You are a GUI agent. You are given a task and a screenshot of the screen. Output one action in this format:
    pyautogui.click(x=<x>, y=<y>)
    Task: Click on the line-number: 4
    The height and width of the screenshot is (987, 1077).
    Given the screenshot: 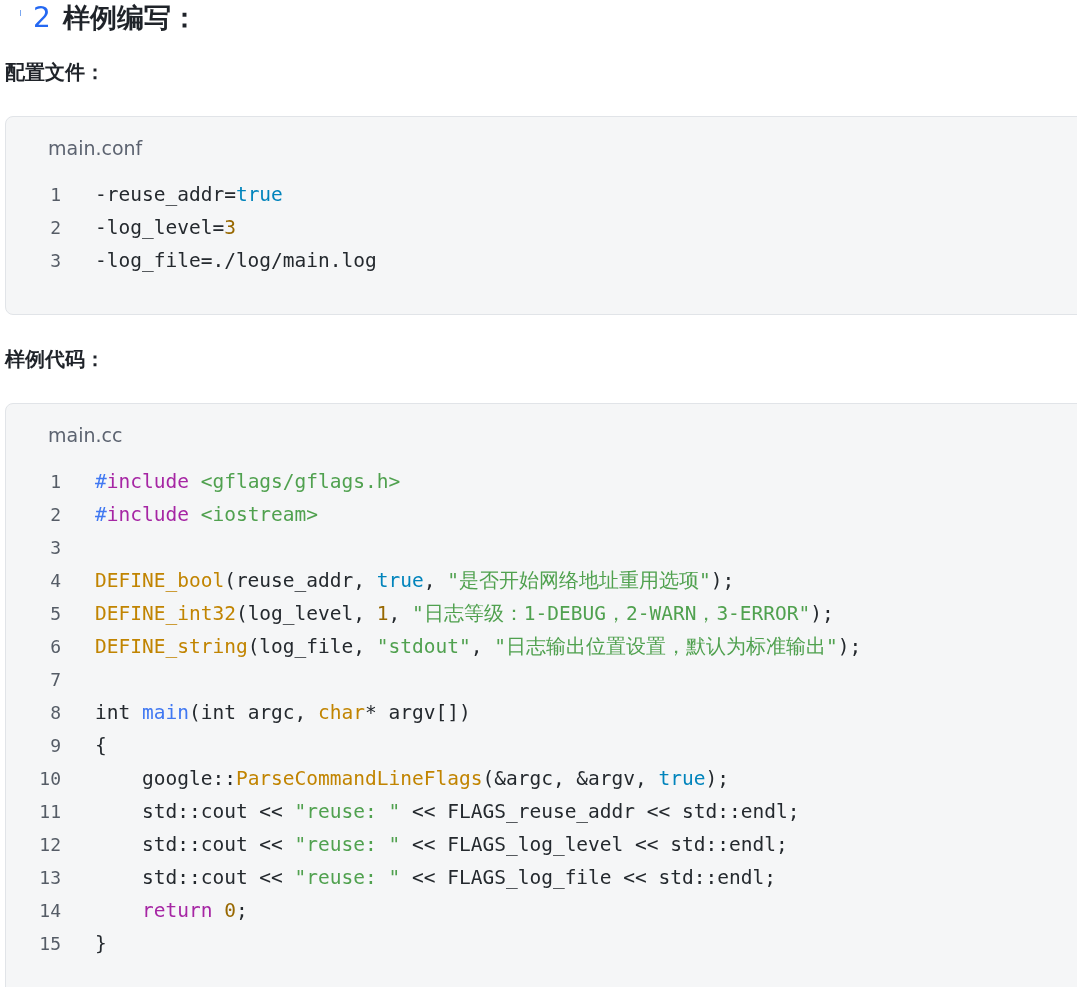 What is the action you would take?
    pyautogui.click(x=55, y=580)
    